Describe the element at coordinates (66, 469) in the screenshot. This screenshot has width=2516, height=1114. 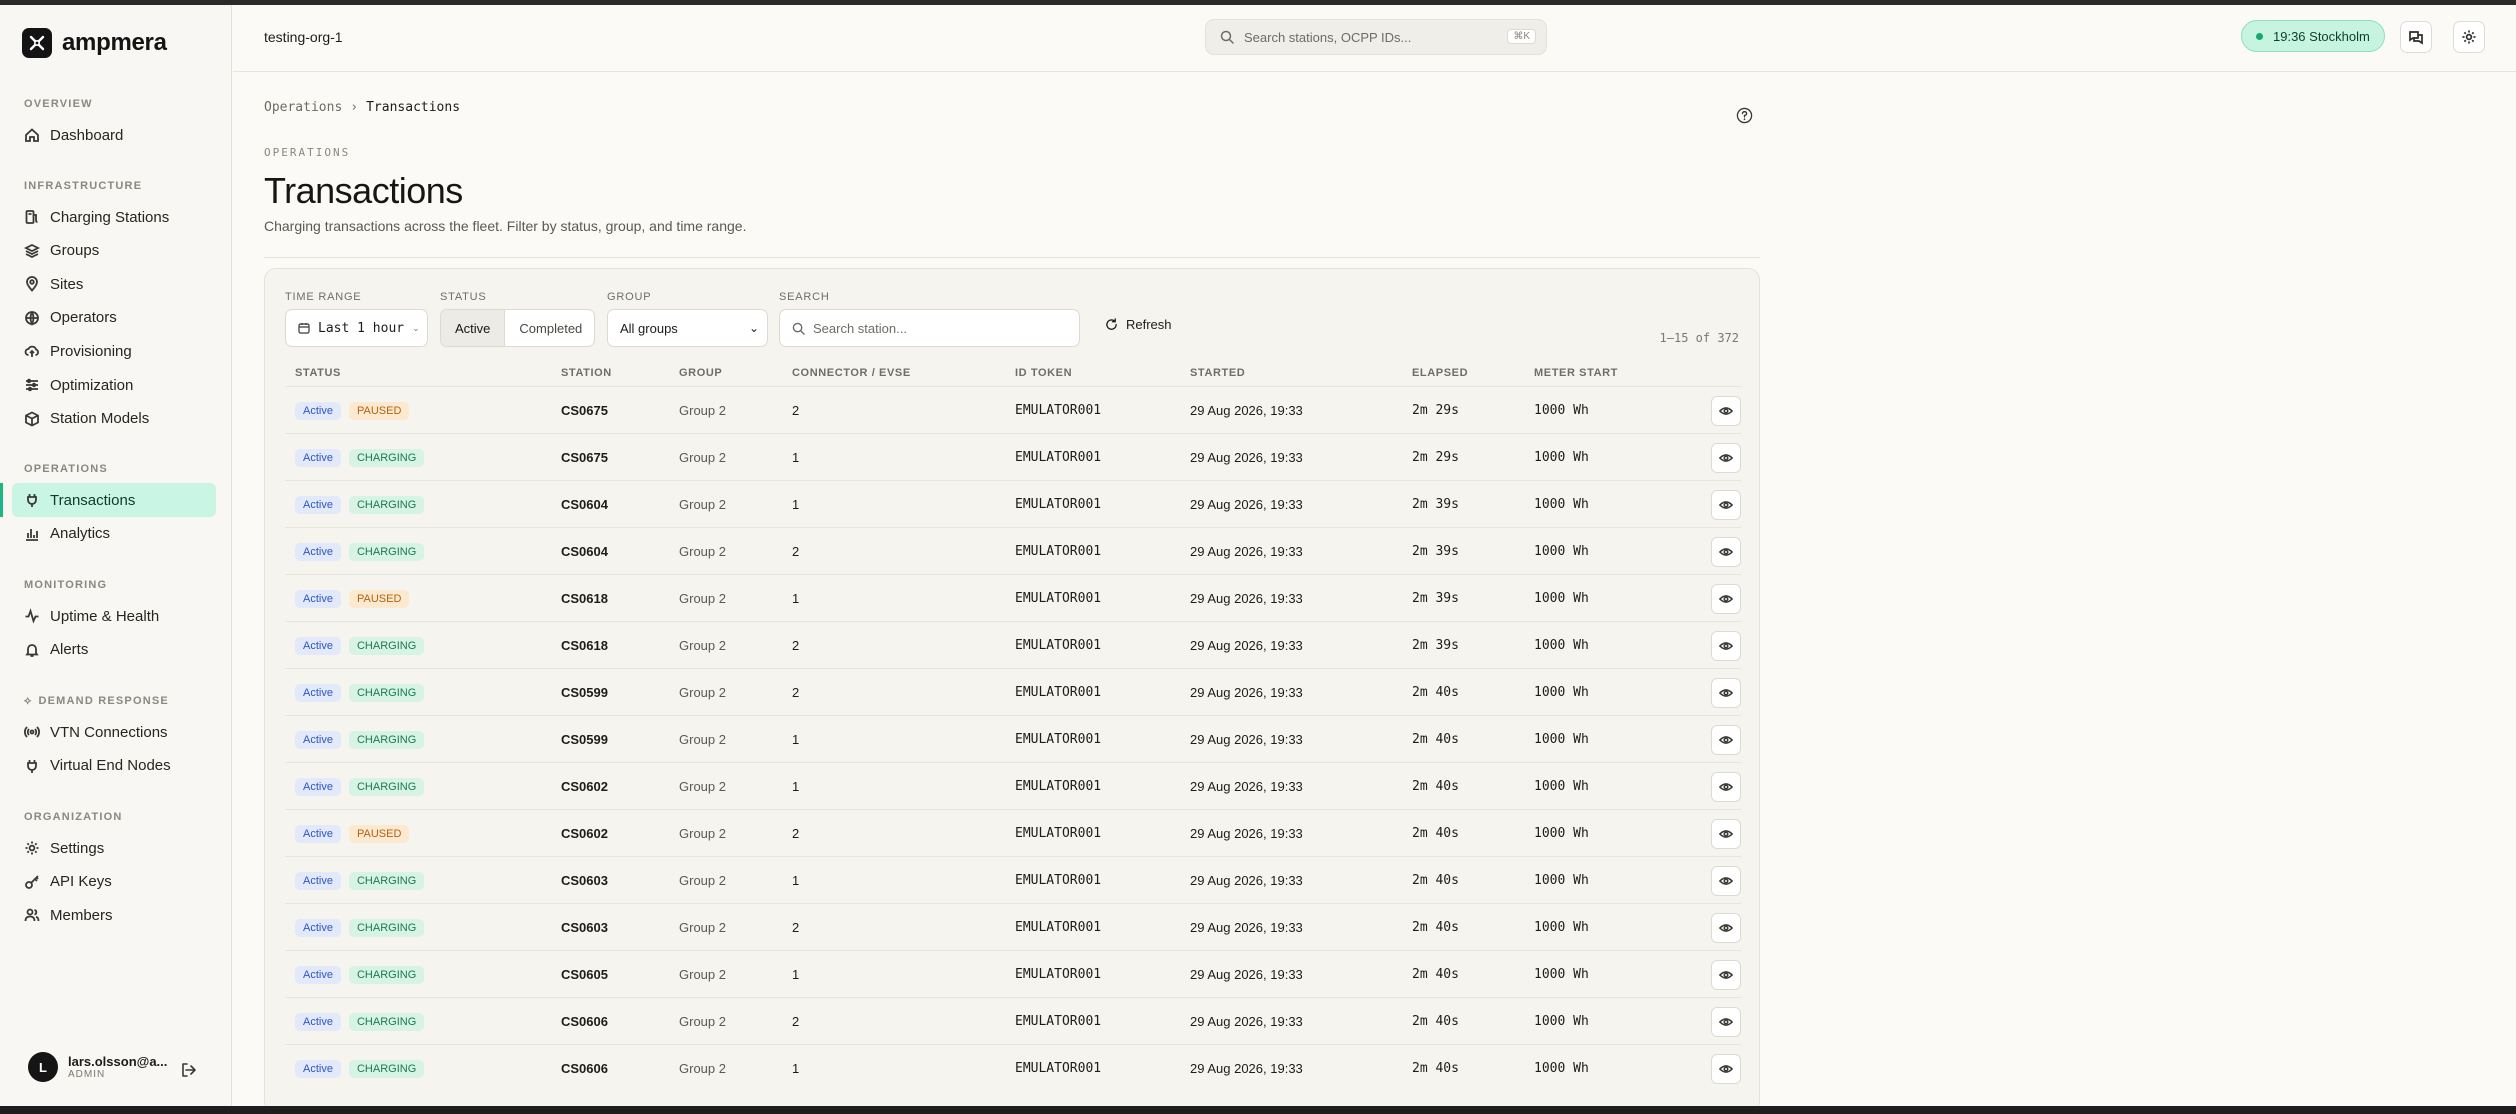
I see `nav-section-operations: OPERATIONS` at that location.